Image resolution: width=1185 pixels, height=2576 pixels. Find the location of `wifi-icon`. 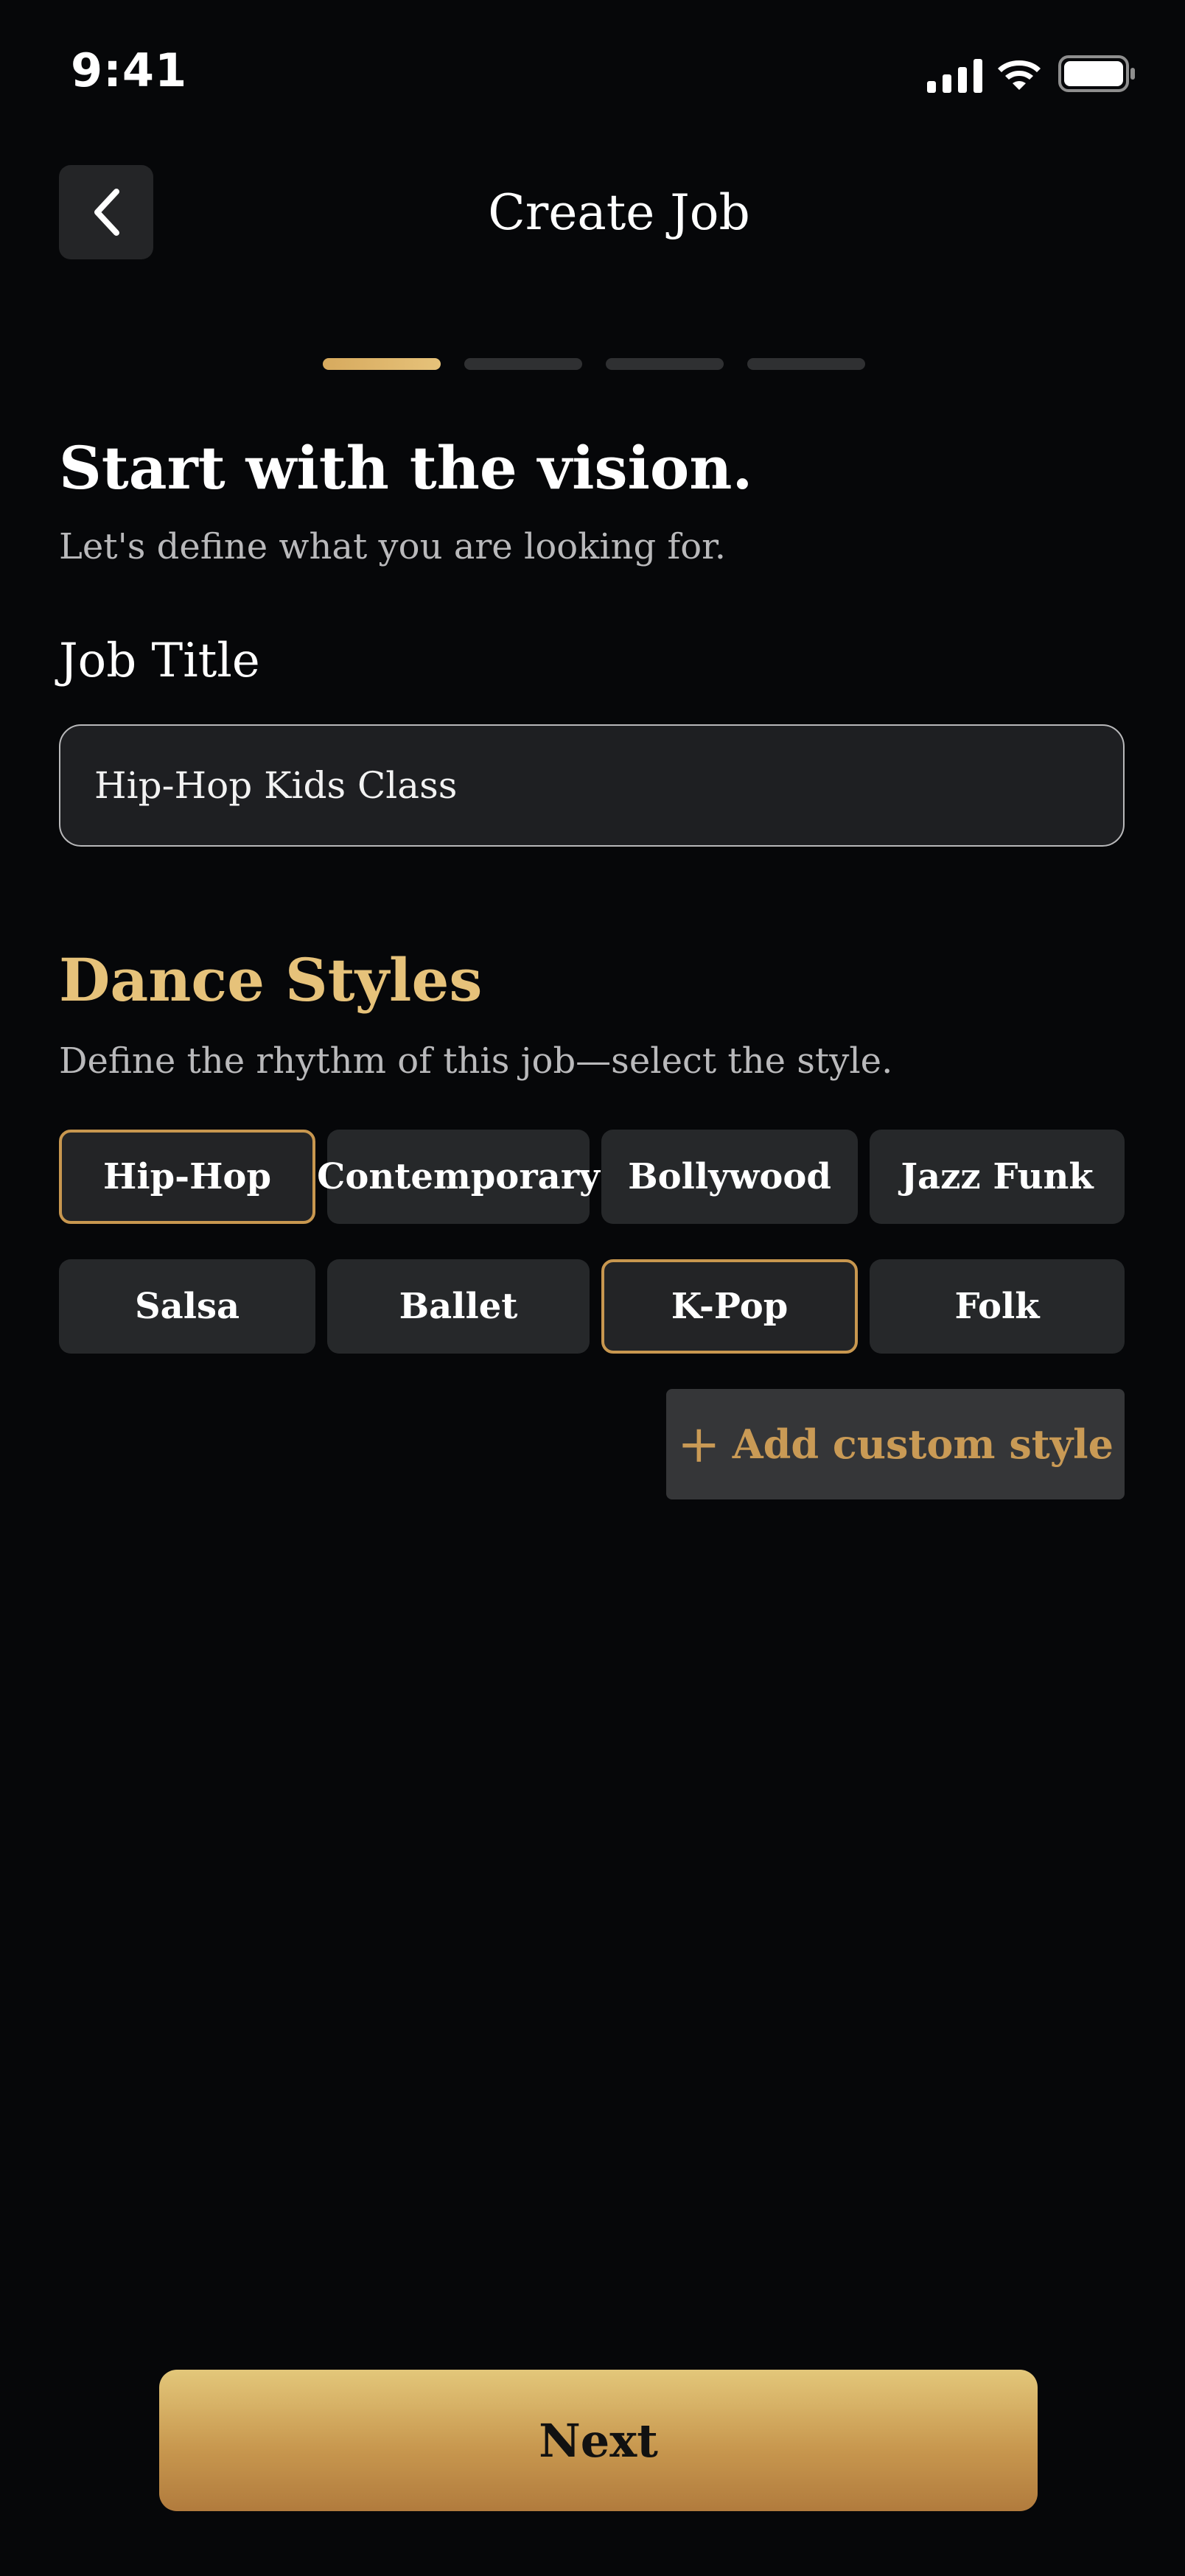

wifi-icon is located at coordinates (1019, 75).